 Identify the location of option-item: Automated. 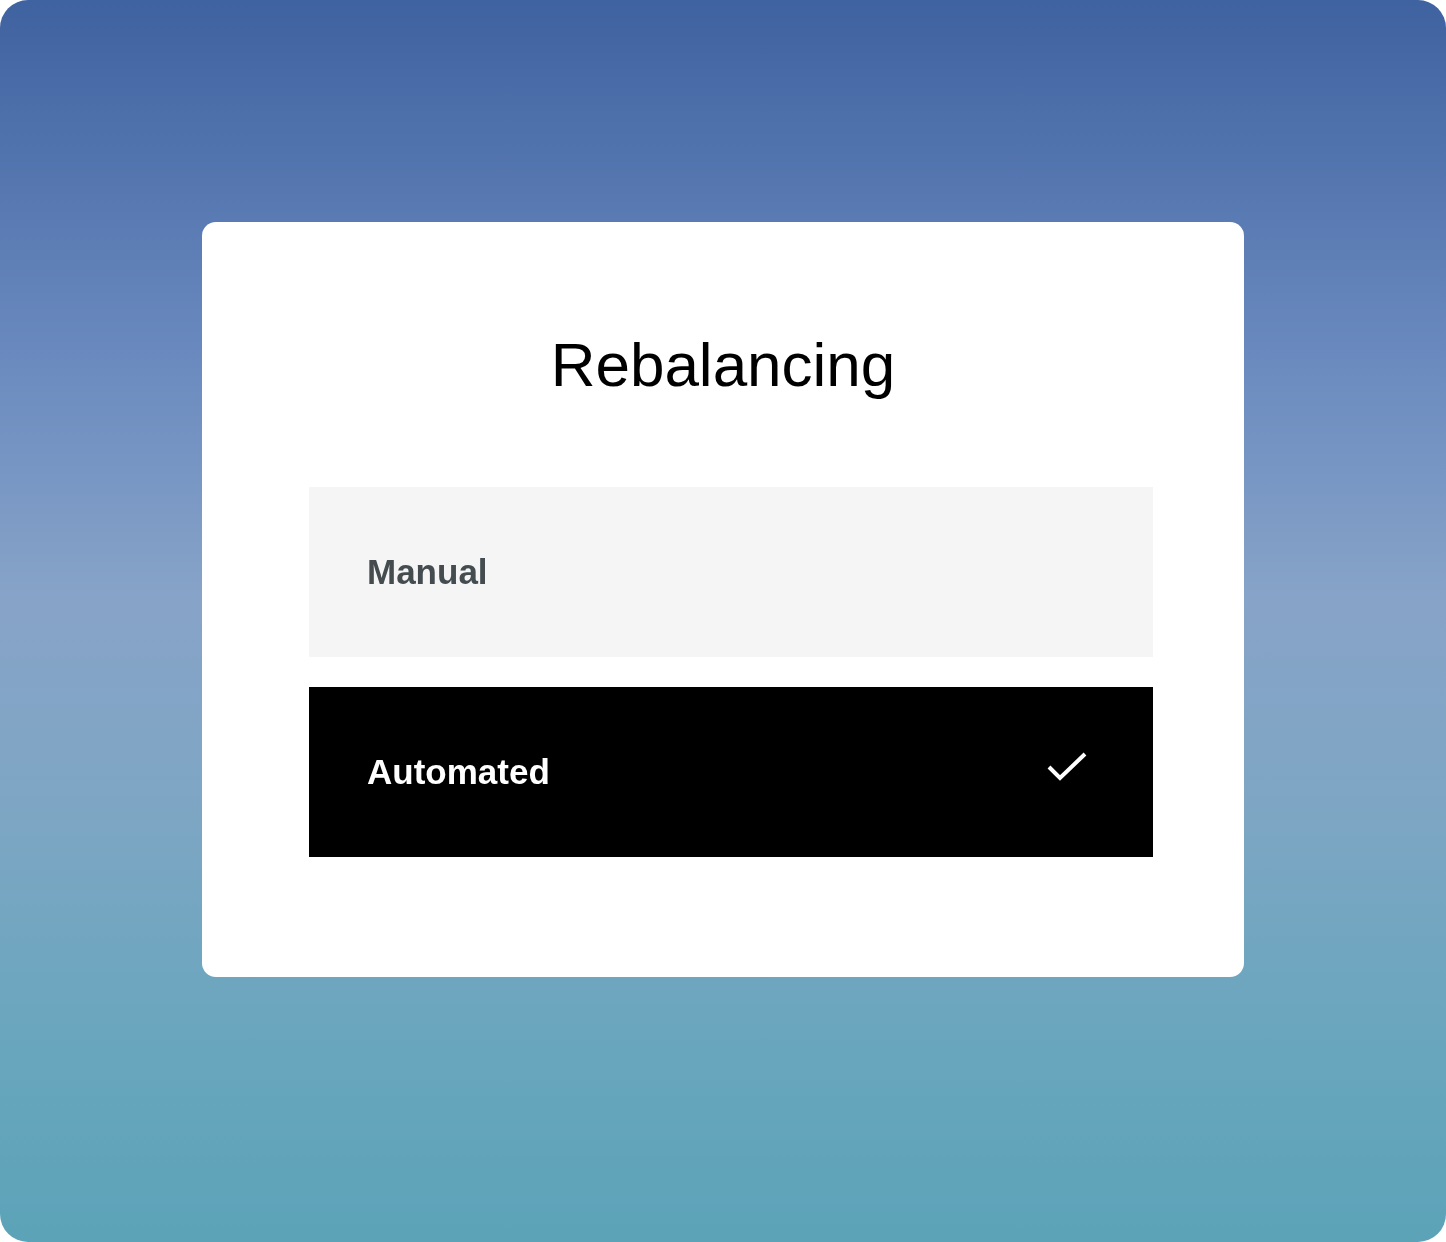
(731, 772).